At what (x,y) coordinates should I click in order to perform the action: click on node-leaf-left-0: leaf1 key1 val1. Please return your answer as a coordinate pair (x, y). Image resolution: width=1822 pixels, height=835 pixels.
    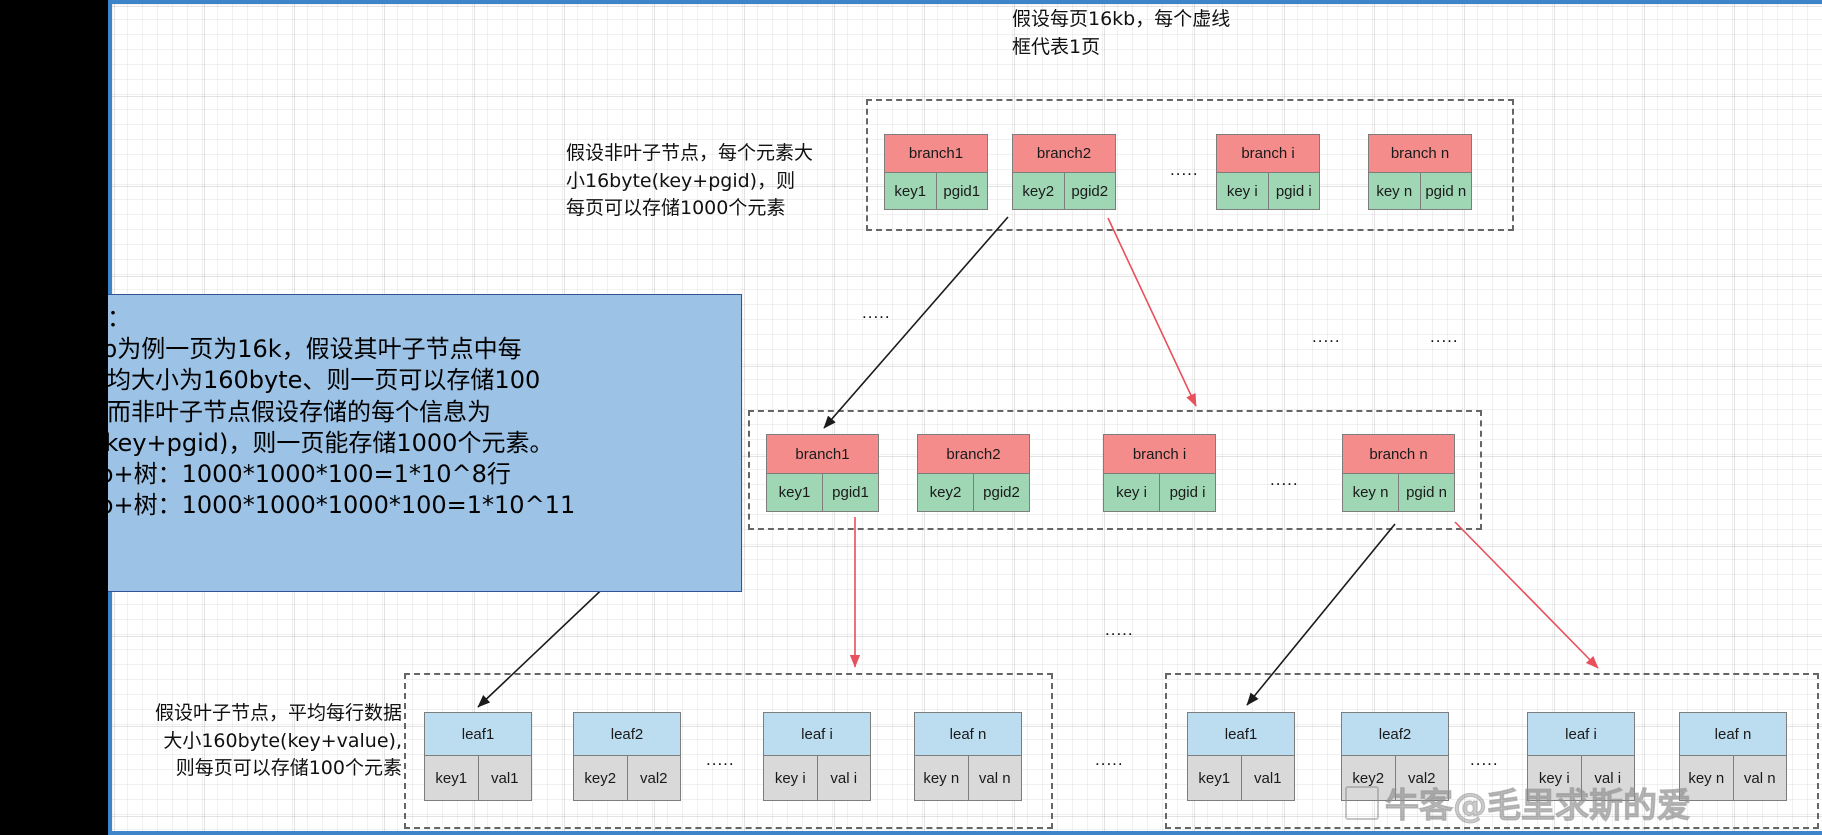
    Looking at the image, I should click on (478, 756).